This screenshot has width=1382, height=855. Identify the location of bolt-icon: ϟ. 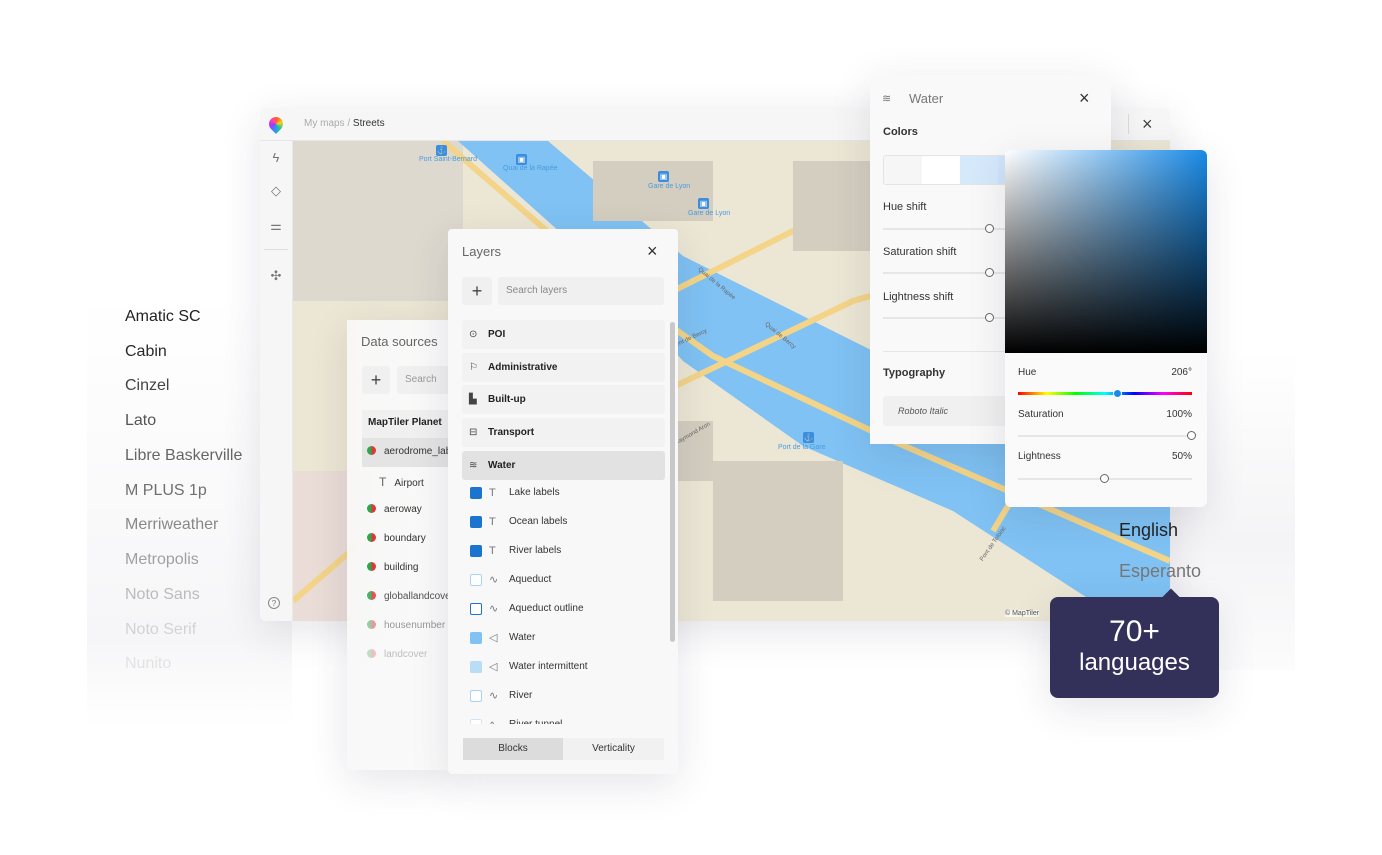
(276, 158).